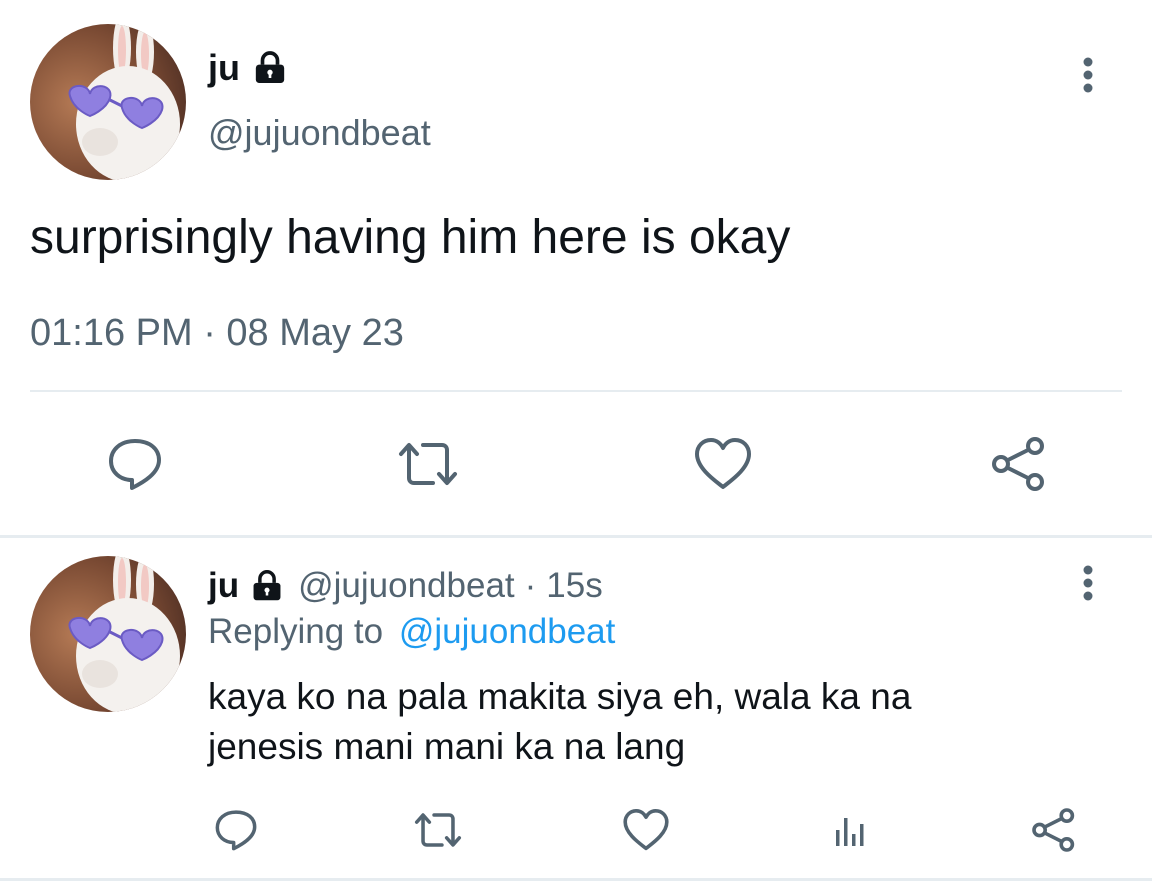 Image resolution: width=1152 pixels, height=882 pixels. Describe the element at coordinates (850, 830) in the screenshot. I see `analytics-icon` at that location.